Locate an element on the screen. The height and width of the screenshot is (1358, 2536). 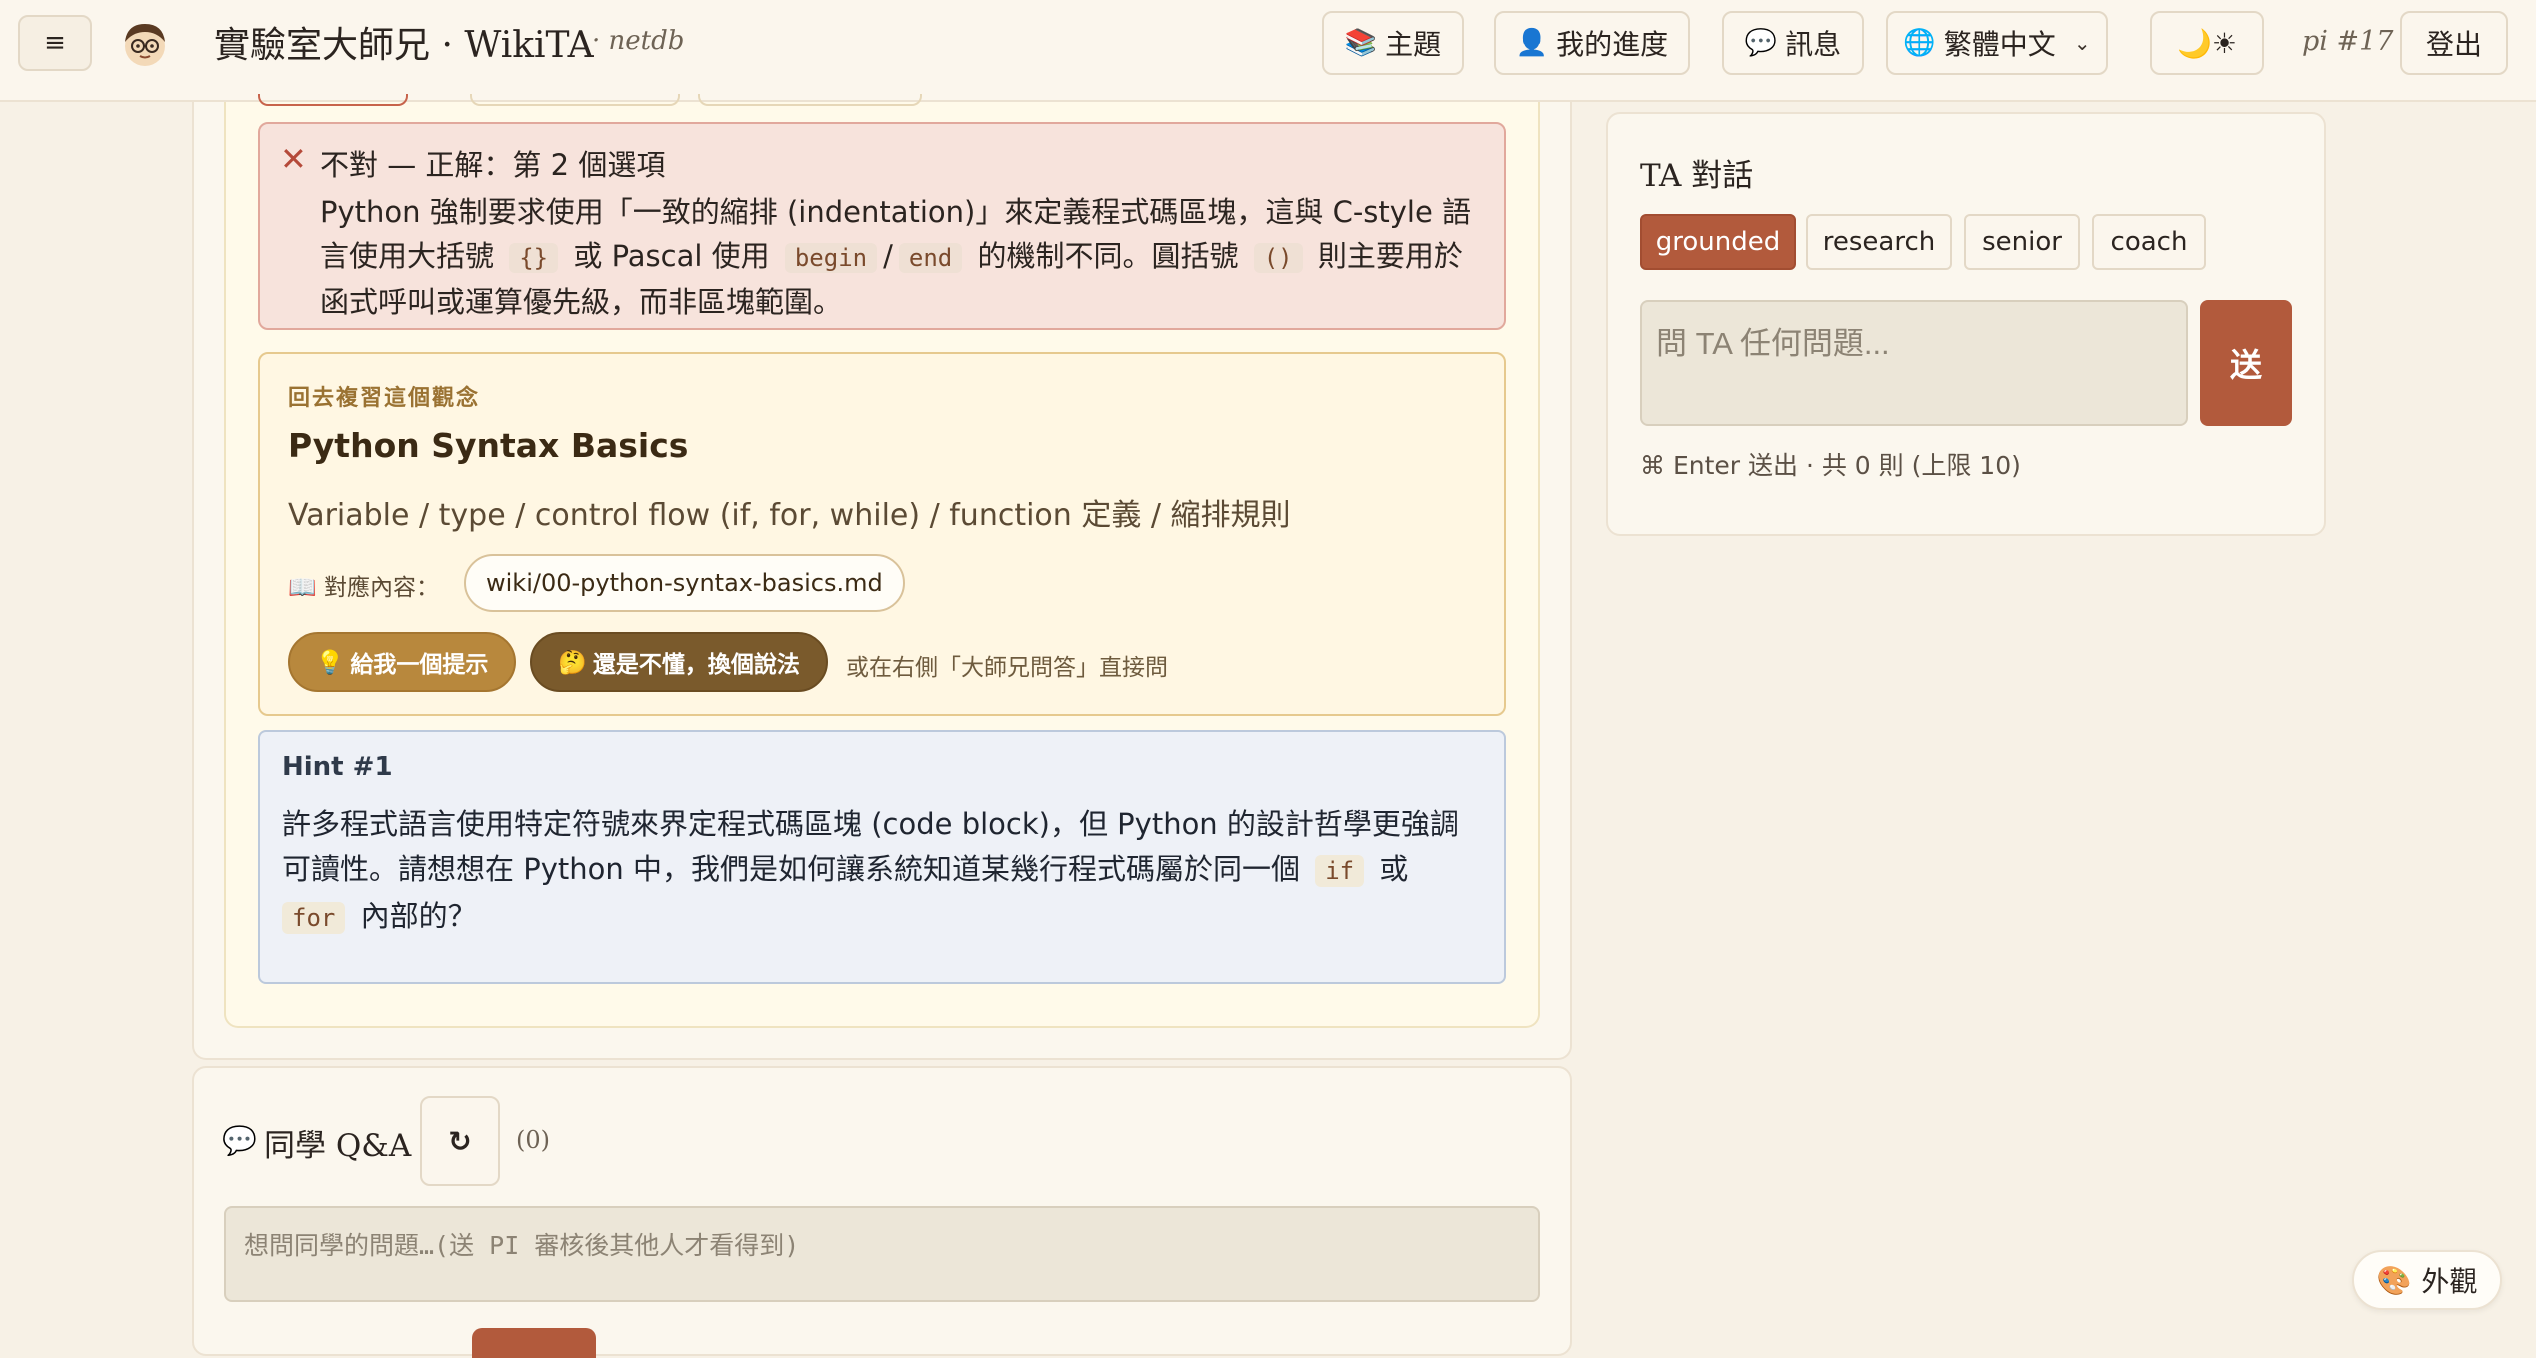
feedback-text: 或 Pascal 使用 is located at coordinates (671, 256).